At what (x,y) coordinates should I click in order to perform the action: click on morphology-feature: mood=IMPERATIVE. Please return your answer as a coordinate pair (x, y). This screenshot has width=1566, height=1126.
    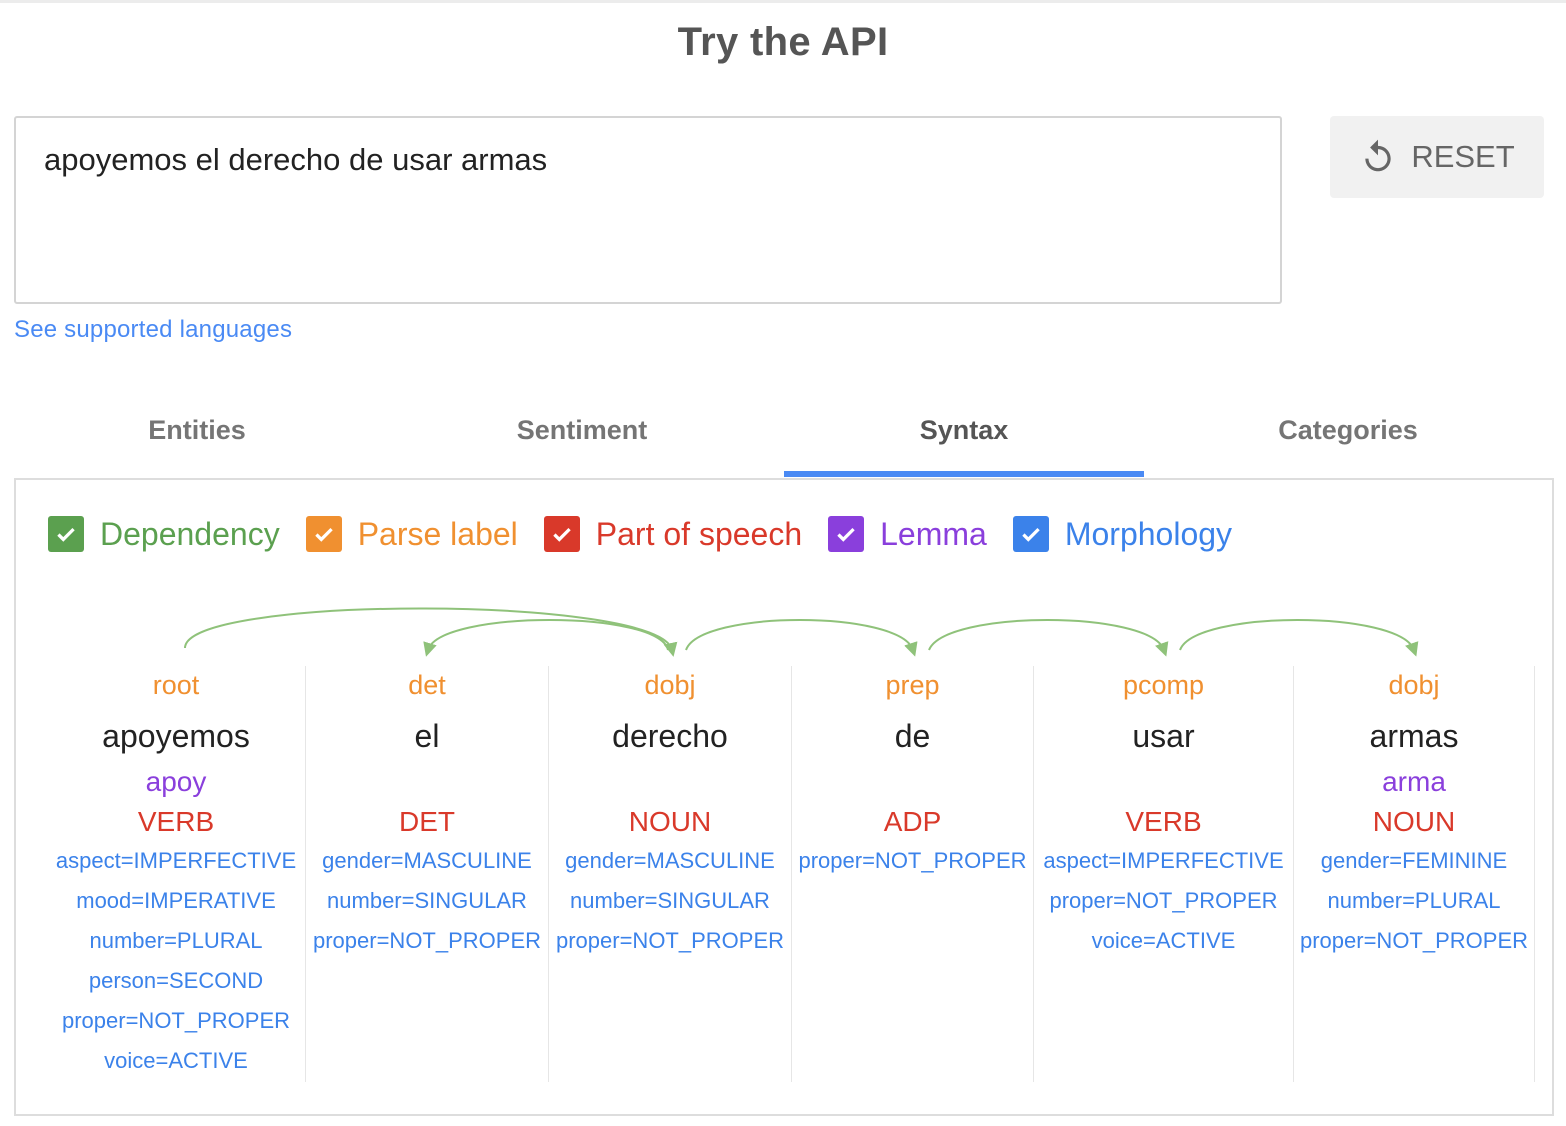
    Looking at the image, I should click on (176, 900).